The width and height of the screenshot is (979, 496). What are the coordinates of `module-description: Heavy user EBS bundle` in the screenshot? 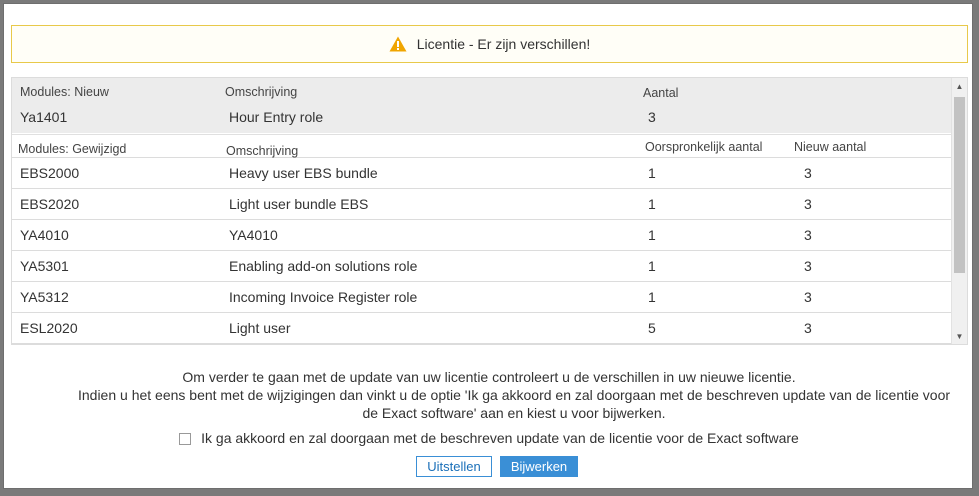 It's located at (303, 173).